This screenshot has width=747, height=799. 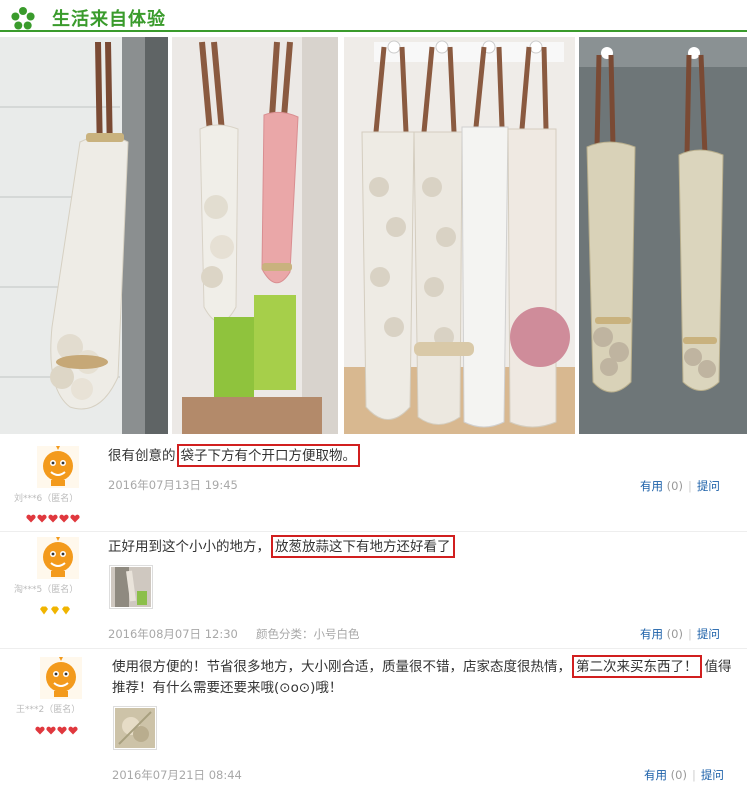 What do you see at coordinates (373, 31) in the screenshot?
I see `header-divider` at bounding box center [373, 31].